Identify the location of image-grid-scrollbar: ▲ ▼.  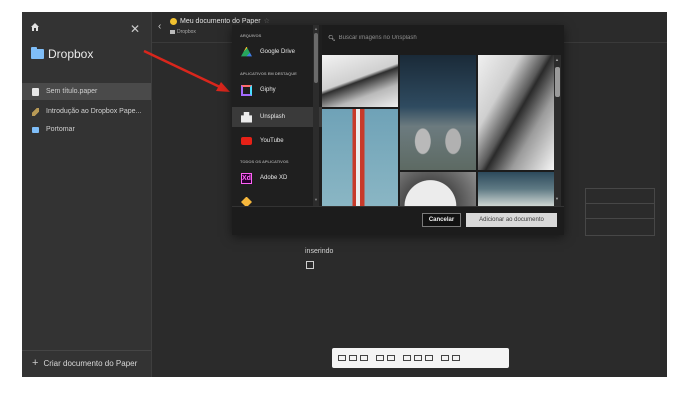
(557, 130).